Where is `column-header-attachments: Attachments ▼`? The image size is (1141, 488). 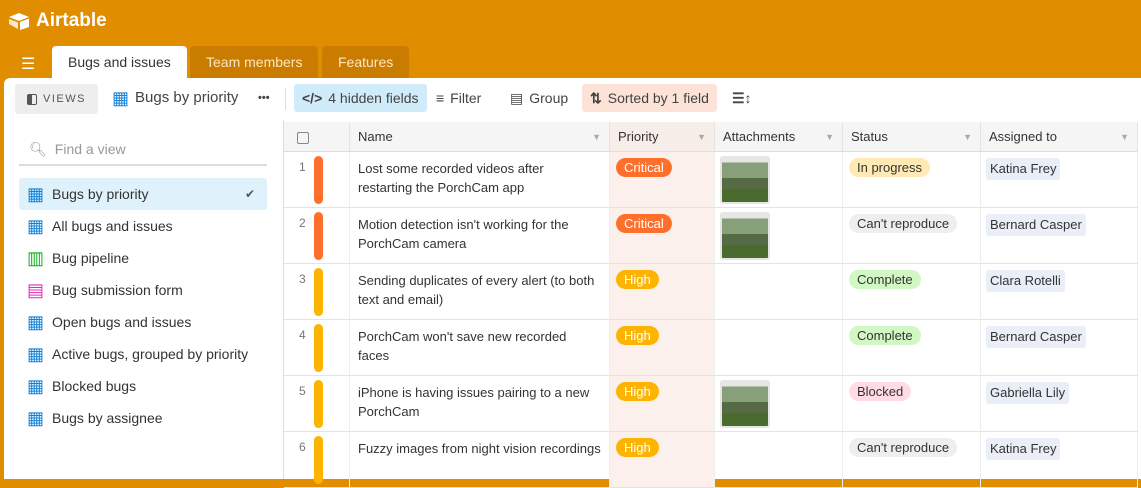 column-header-attachments: Attachments ▼ is located at coordinates (779, 137).